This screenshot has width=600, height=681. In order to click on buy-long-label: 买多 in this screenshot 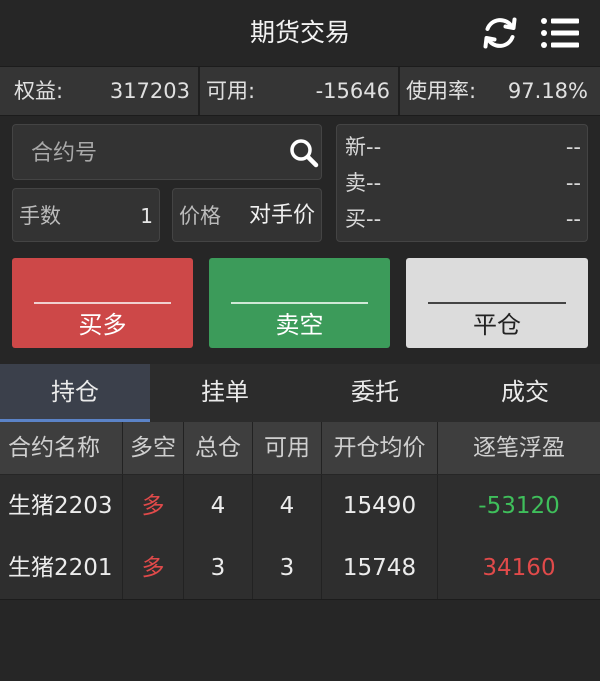, I will do `click(102, 325)`.